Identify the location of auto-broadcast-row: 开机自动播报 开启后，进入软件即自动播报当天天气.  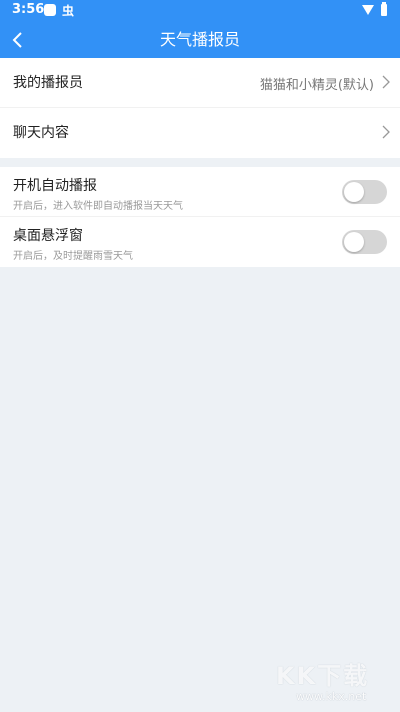
(200, 192).